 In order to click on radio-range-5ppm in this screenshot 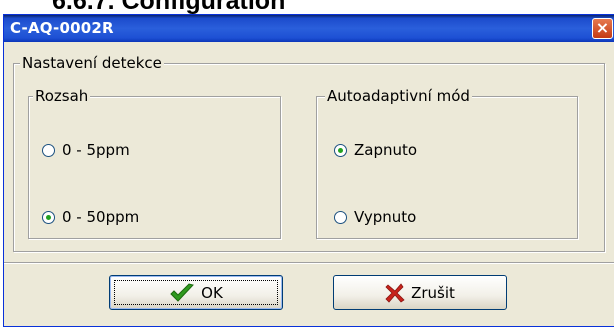, I will do `click(48, 150)`.